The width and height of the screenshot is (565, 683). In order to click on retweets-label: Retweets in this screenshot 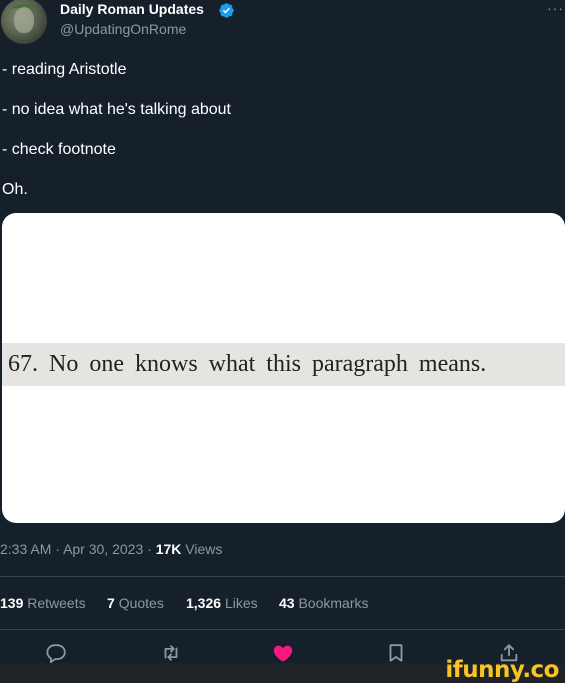, I will do `click(56, 603)`.